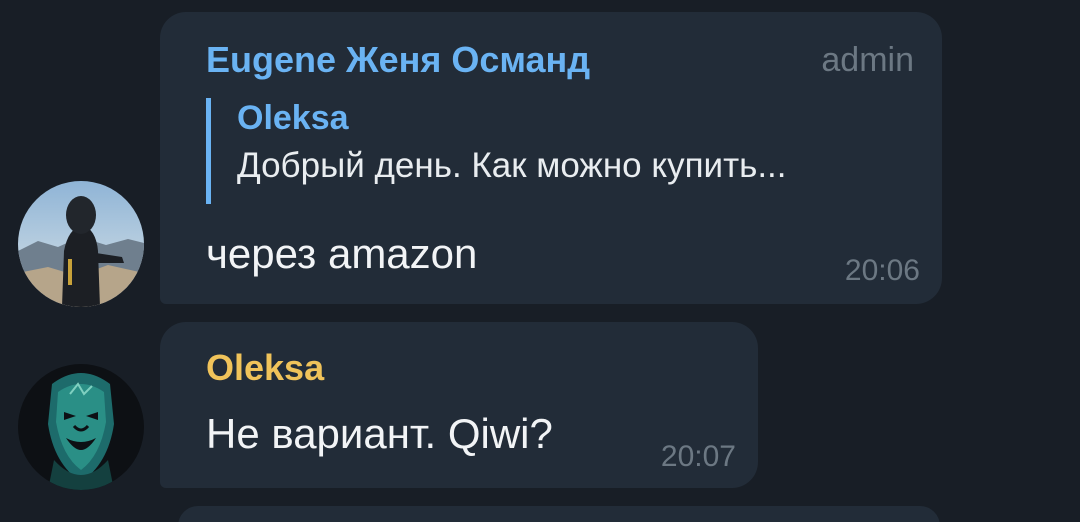 This screenshot has width=1080, height=522. I want to click on hooded-person-photo-icon, so click(81, 244).